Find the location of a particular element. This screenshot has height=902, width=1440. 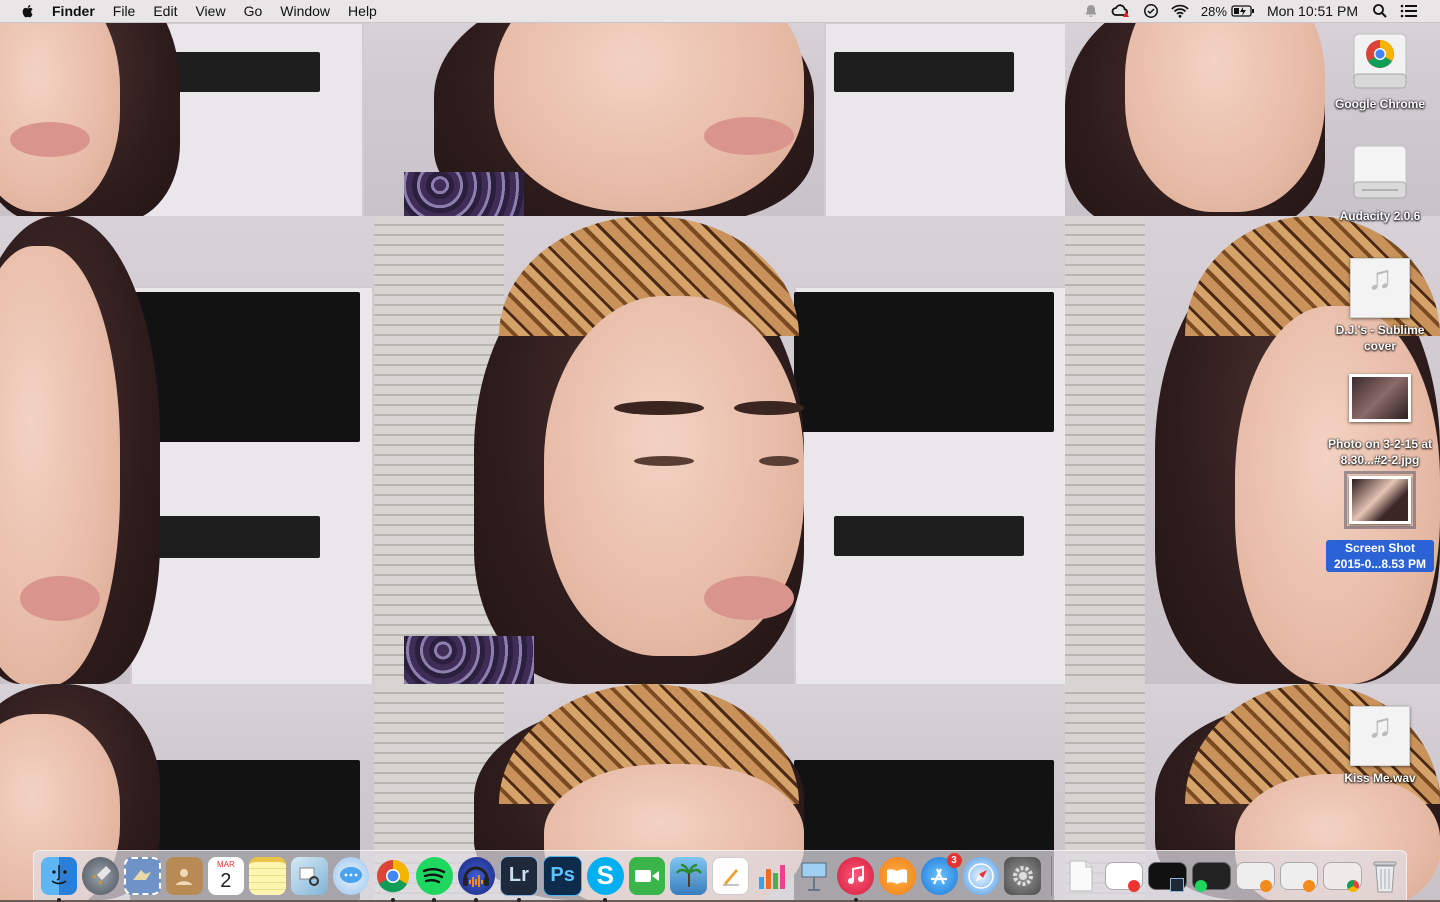

desktop-icon-label: Google Chrome is located at coordinates (1379, 104).